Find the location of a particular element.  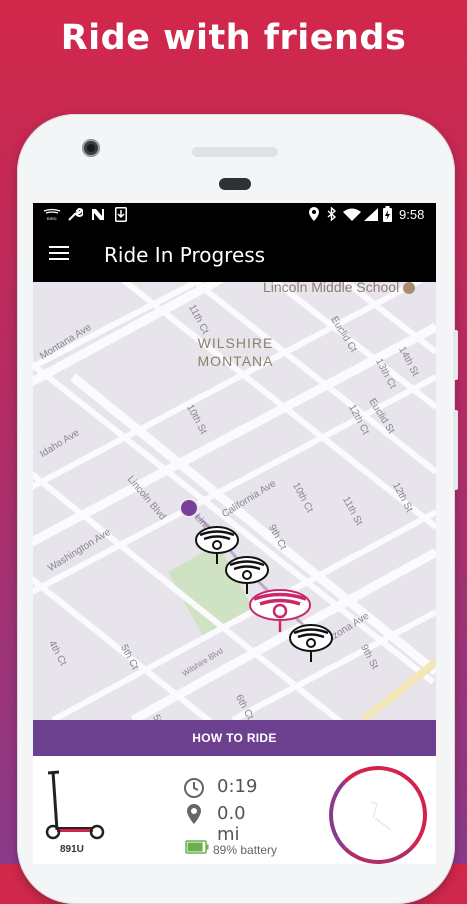

ride-distance: 0.0 mi is located at coordinates (231, 824).